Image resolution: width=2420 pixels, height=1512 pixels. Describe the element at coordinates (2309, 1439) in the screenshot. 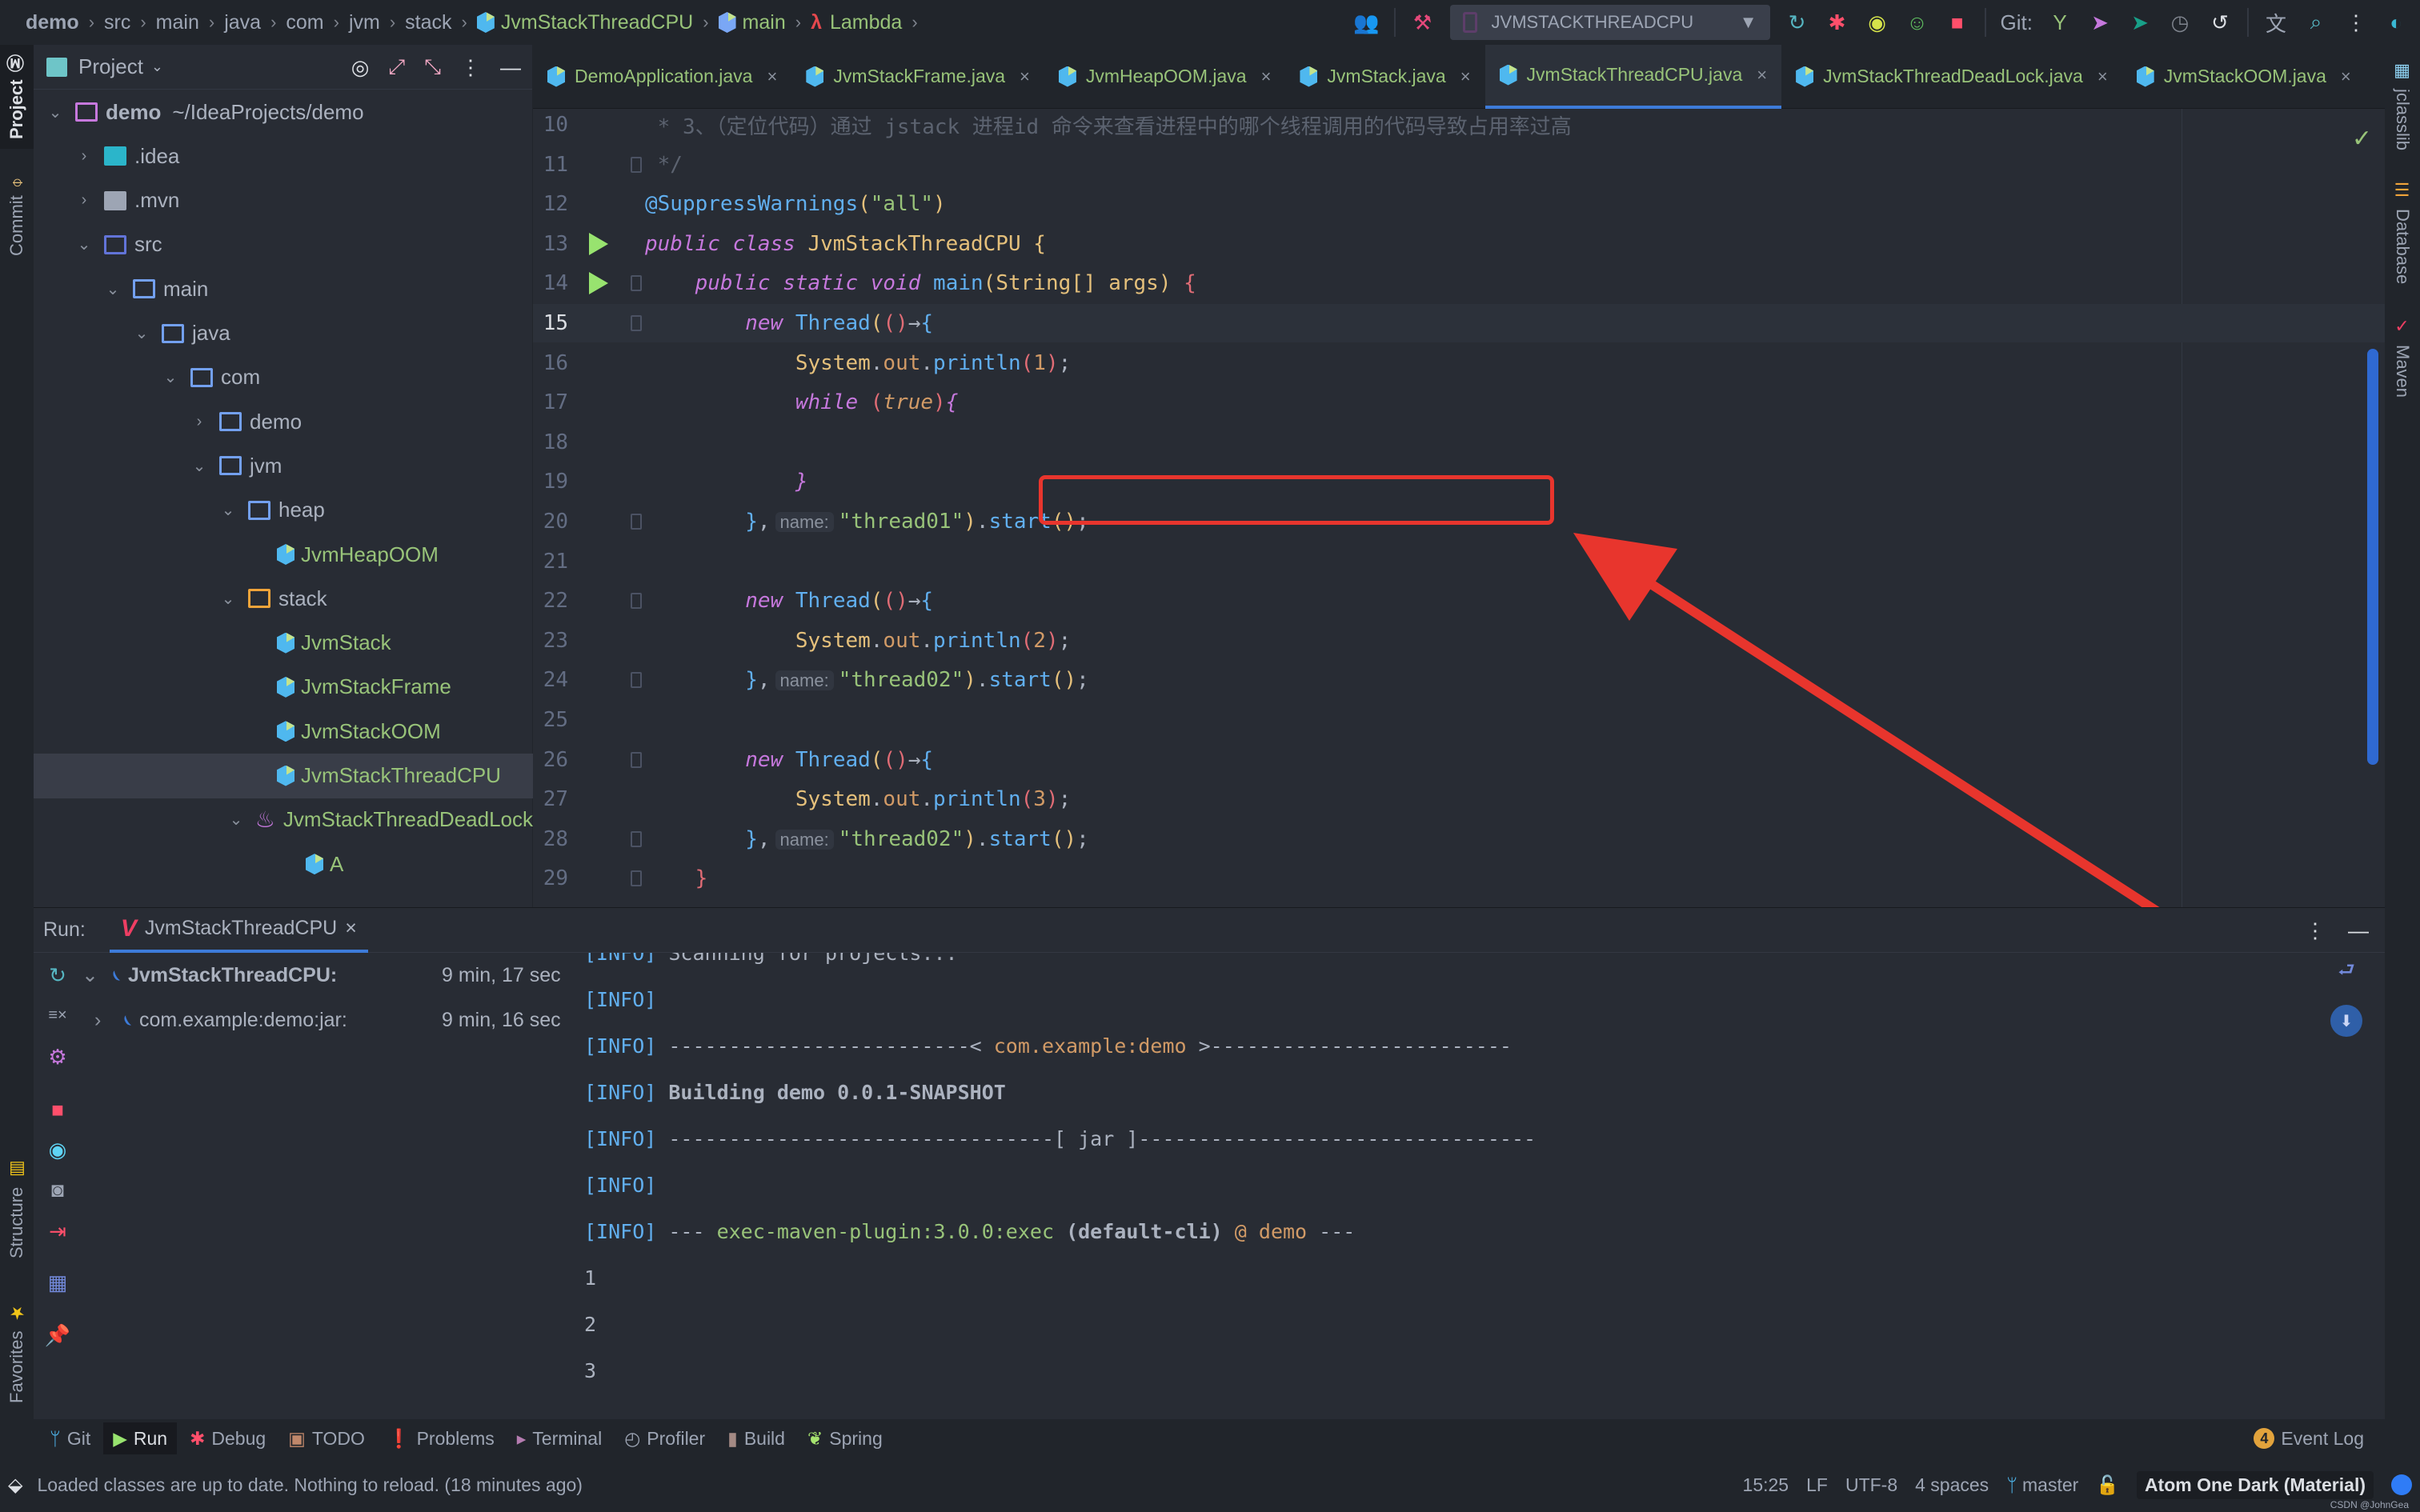

I see `event-log-button: 4 Event Log` at that location.